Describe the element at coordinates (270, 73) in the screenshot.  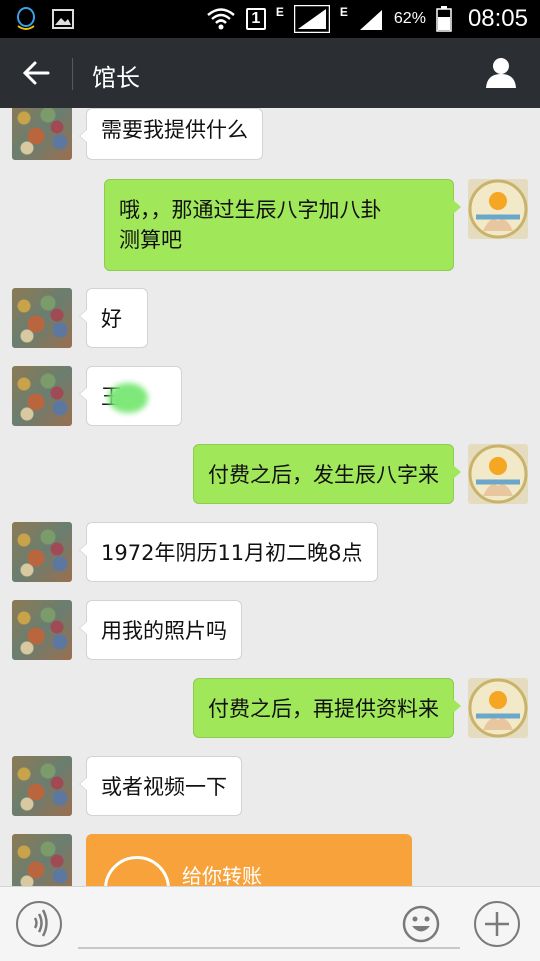
I see `chat-header: 馆长` at that location.